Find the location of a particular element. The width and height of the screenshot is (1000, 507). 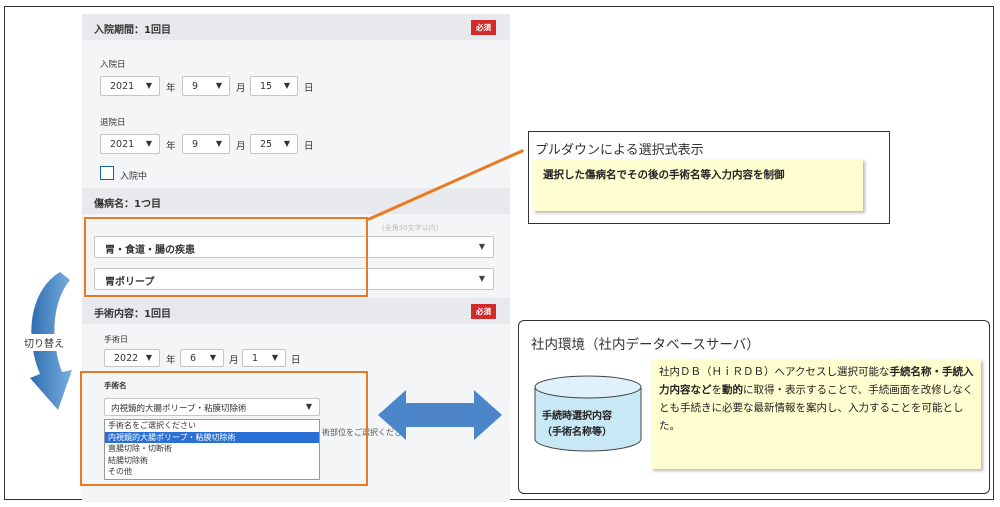

desc-text-1: 社内ＤＢ（ＨｉＲＤＢ）へアクセスし選択可能な is located at coordinates (774, 372).